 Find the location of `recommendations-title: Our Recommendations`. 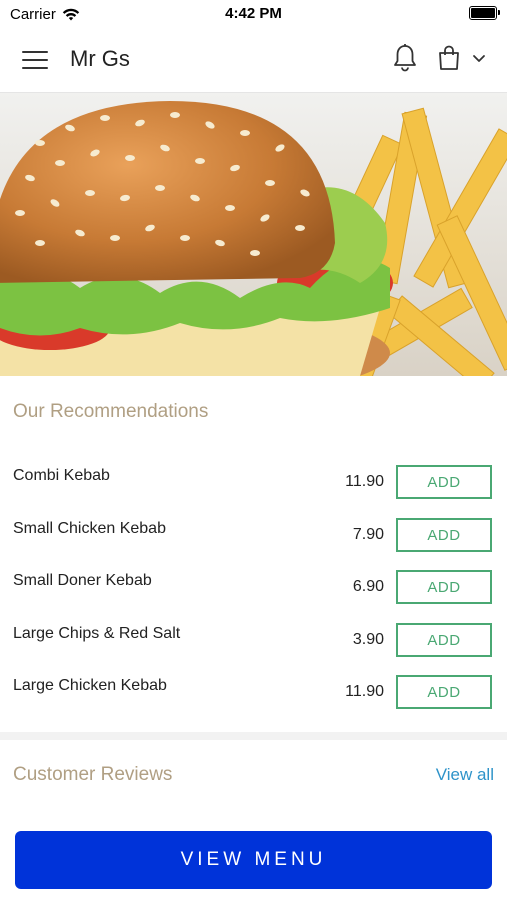

recommendations-title: Our Recommendations is located at coordinates (111, 411).